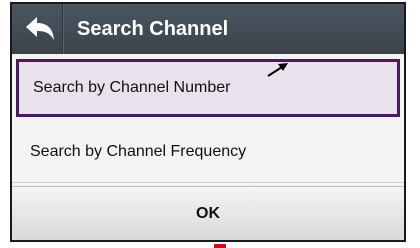 The height and width of the screenshot is (248, 420). I want to click on back-arrow-icon, so click(40, 28).